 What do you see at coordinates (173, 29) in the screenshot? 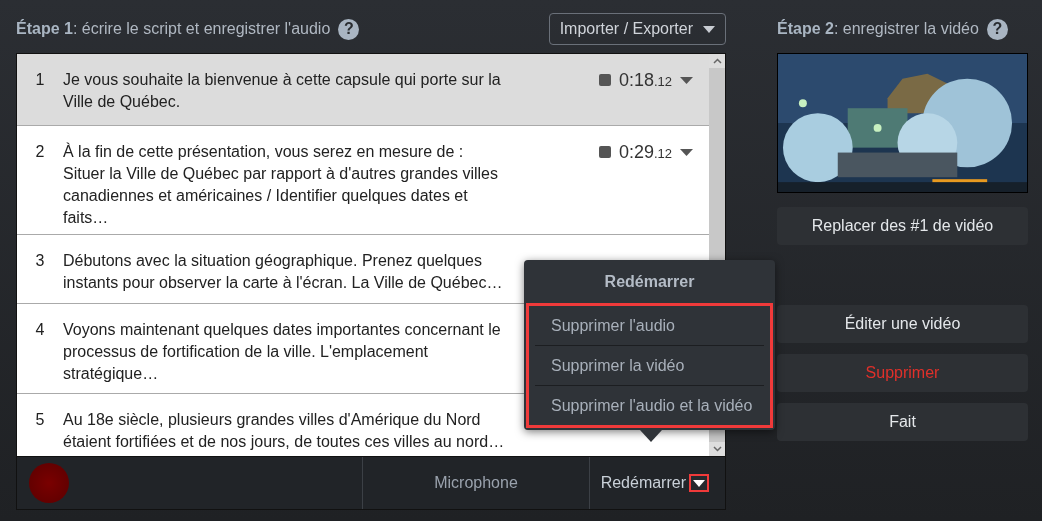
I see `step-title: Étape 1: écrire le script et enregistrer l'audio` at bounding box center [173, 29].